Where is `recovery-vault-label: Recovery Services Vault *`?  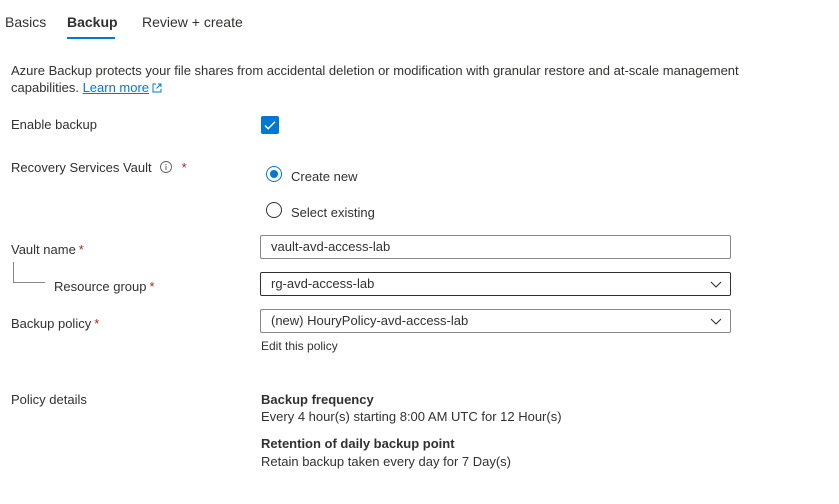
recovery-vault-label: Recovery Services Vault * is located at coordinates (99, 167).